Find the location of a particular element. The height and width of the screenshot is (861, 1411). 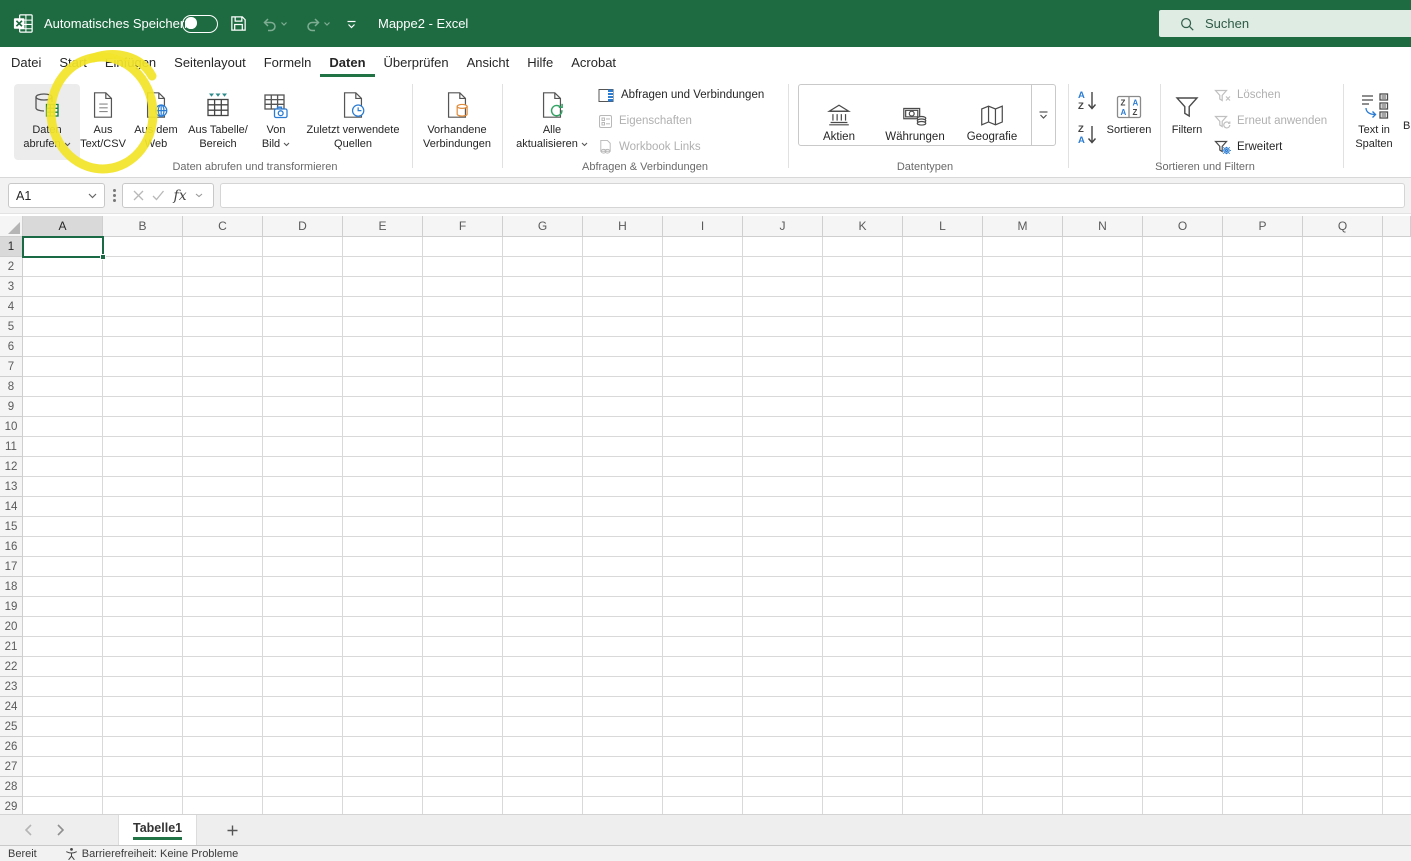

reapply-filter-button: Erneut anwenden is located at coordinates (1270, 121).